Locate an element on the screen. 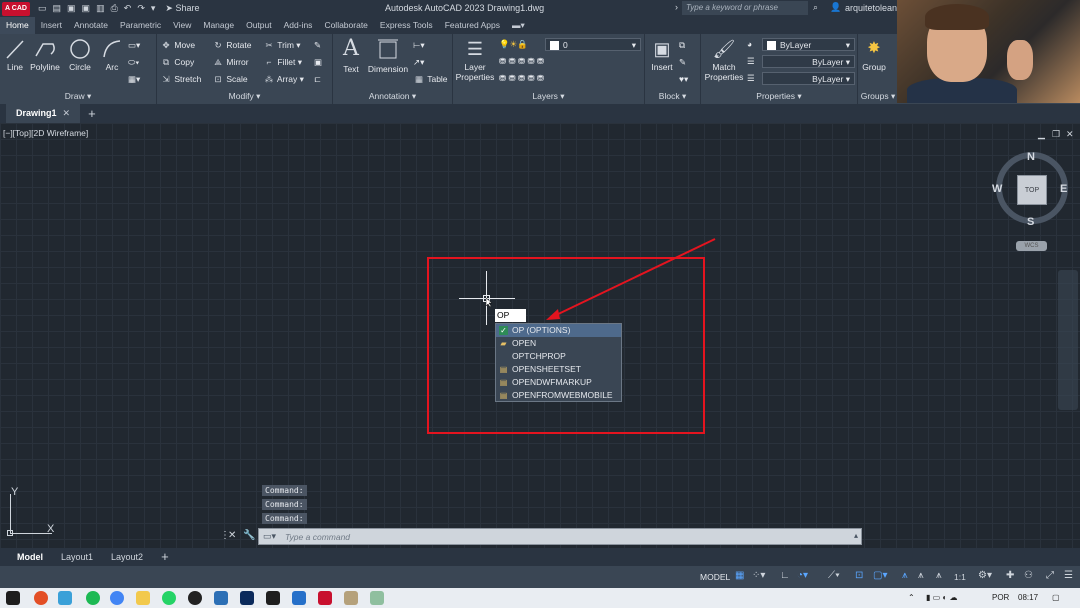 The height and width of the screenshot is (608, 1080). ortho-icon: ∟ is located at coordinates (785, 575).